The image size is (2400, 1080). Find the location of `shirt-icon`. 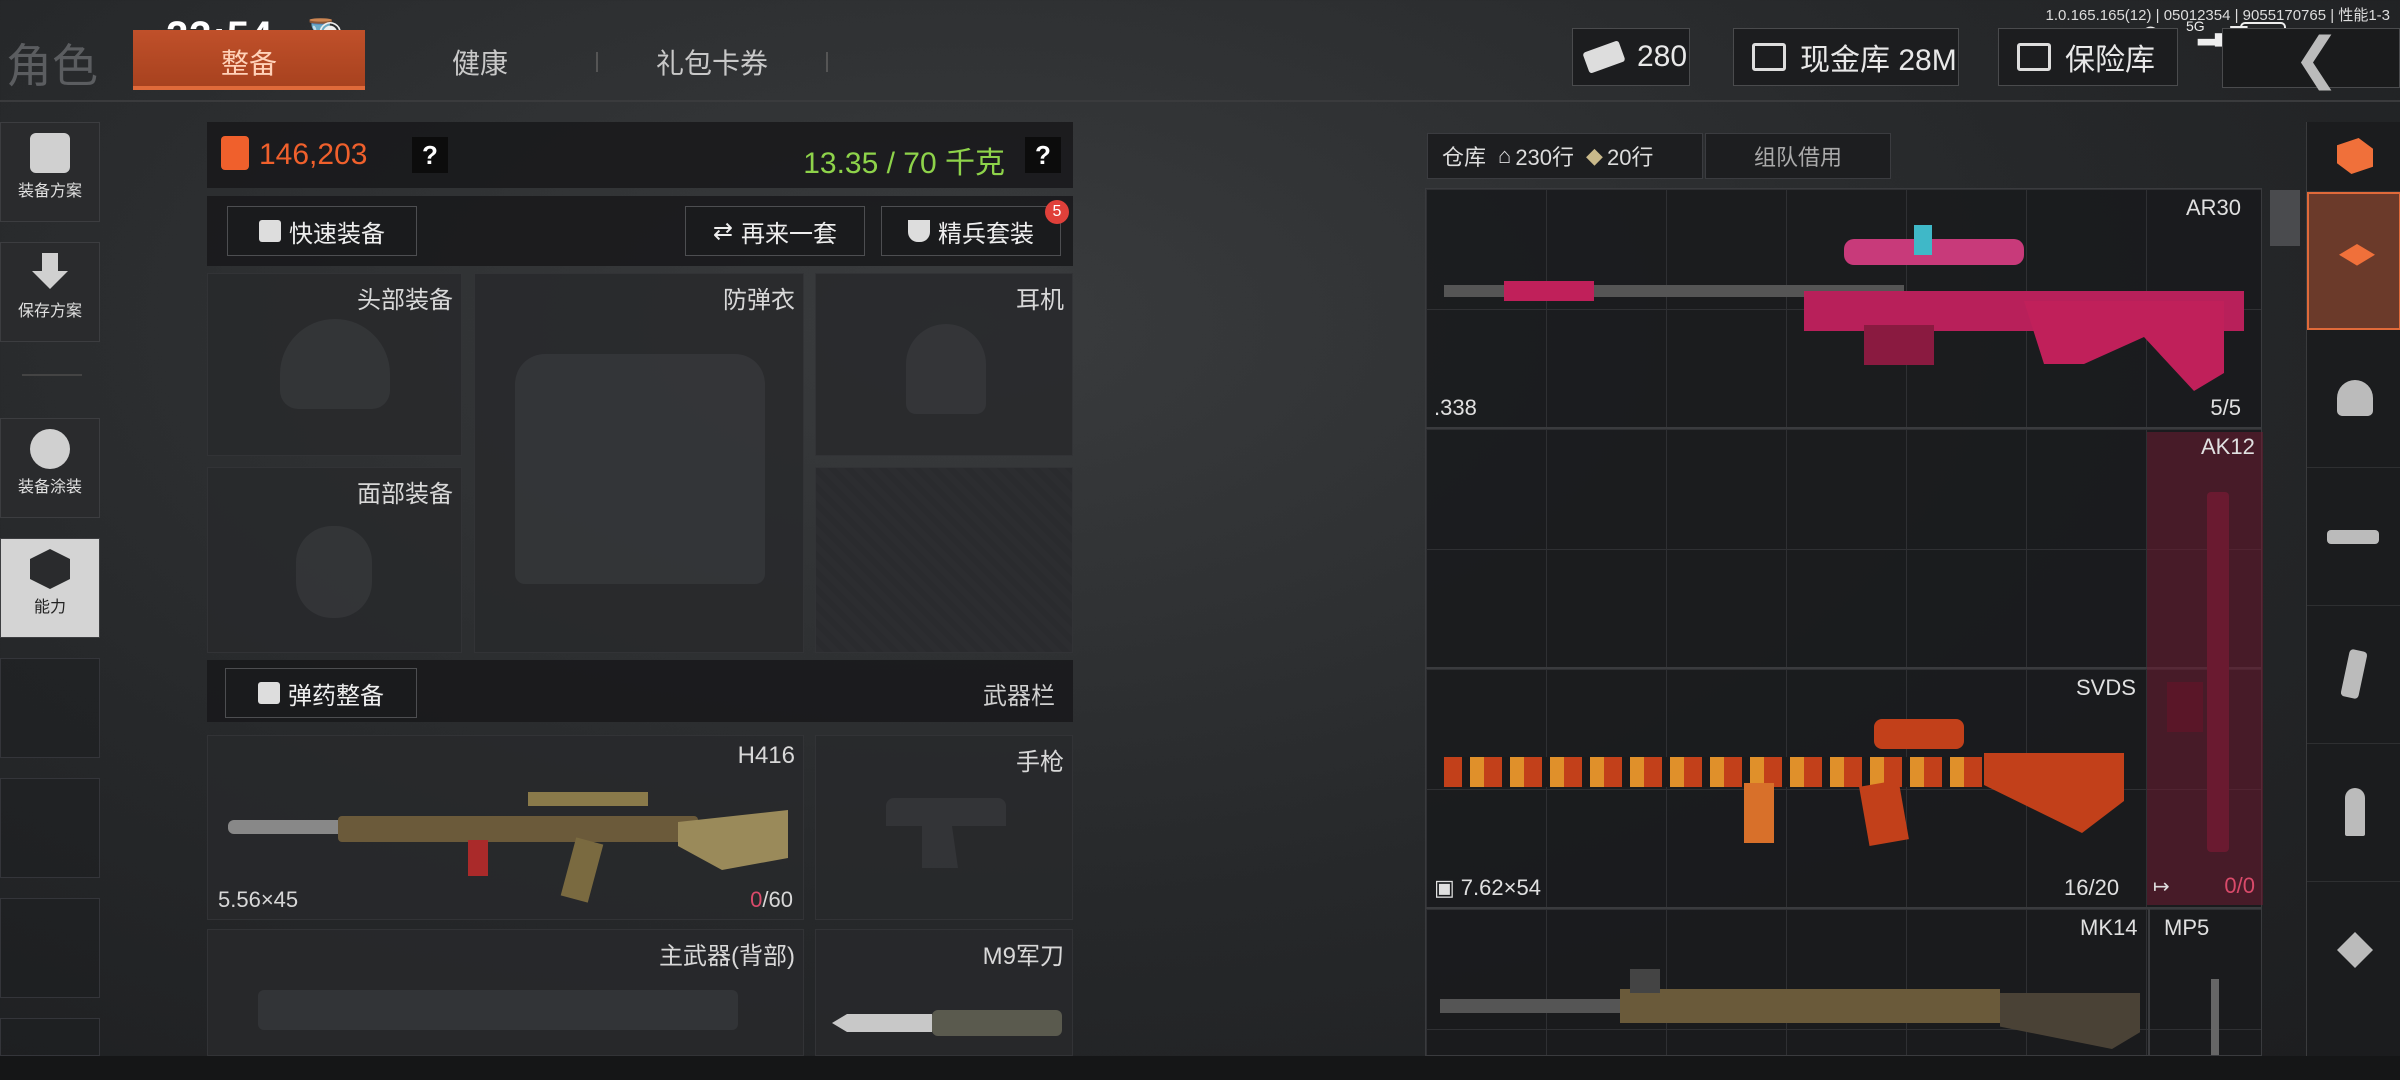

shirt-icon is located at coordinates (270, 231).